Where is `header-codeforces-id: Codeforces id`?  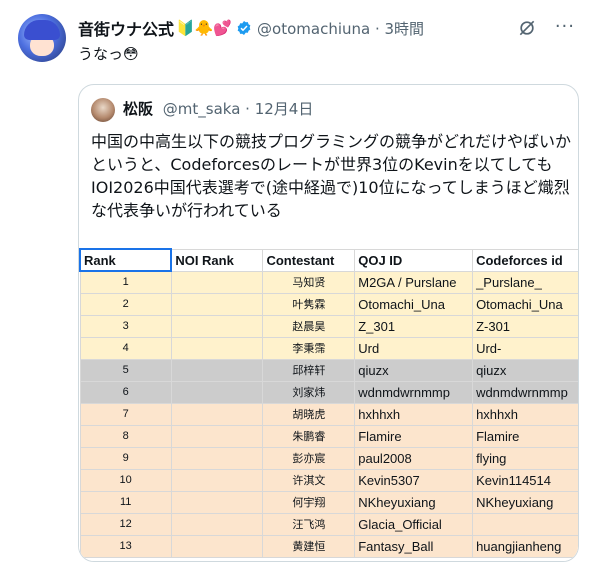 header-codeforces-id: Codeforces id is located at coordinates (525, 260).